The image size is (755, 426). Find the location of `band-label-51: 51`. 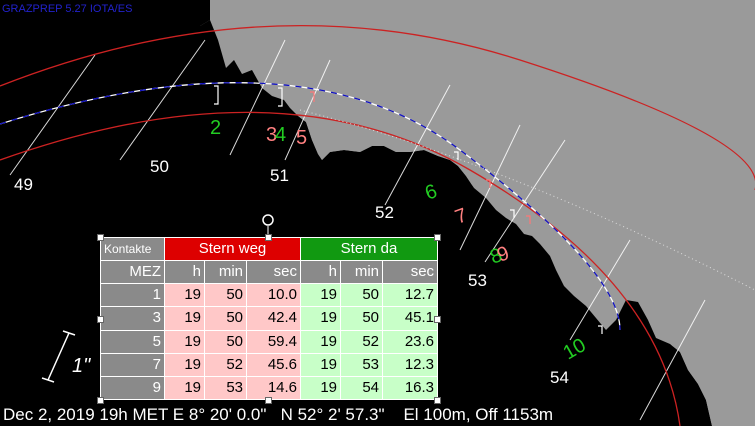

band-label-51: 51 is located at coordinates (279, 175).